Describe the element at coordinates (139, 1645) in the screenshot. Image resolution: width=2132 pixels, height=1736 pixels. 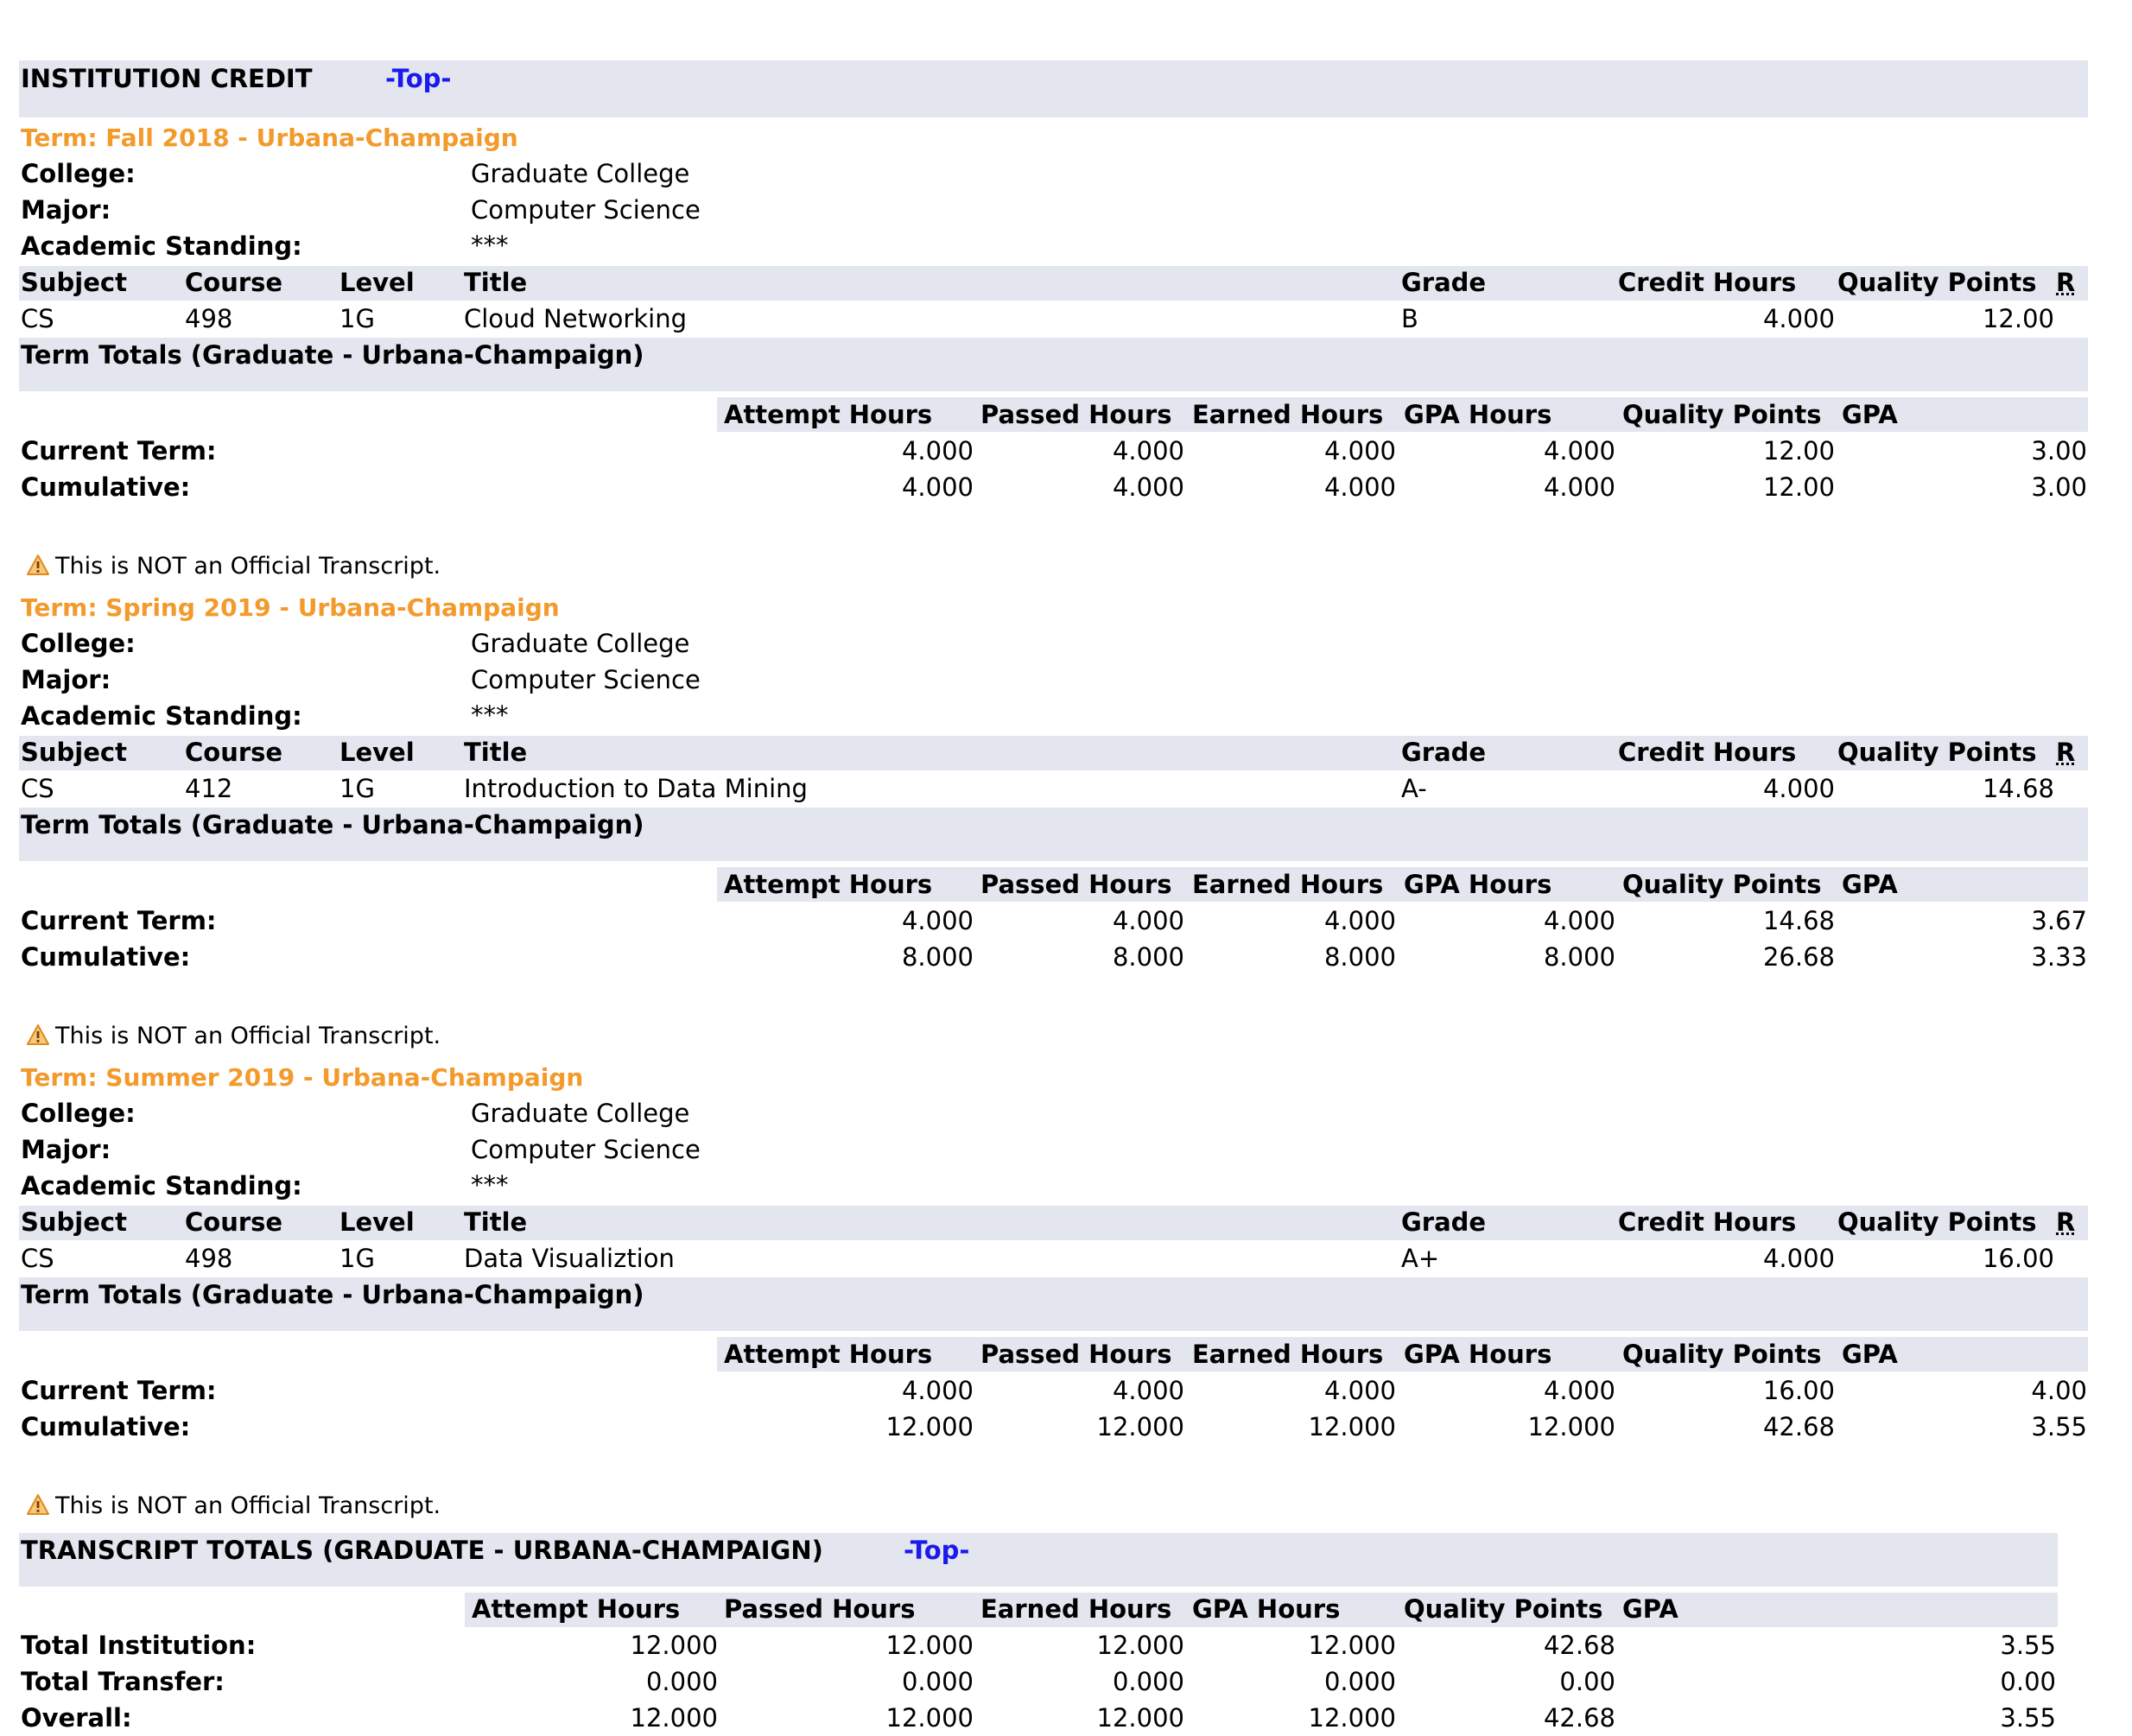
I see `transcript-row-label: Total Institution:` at that location.